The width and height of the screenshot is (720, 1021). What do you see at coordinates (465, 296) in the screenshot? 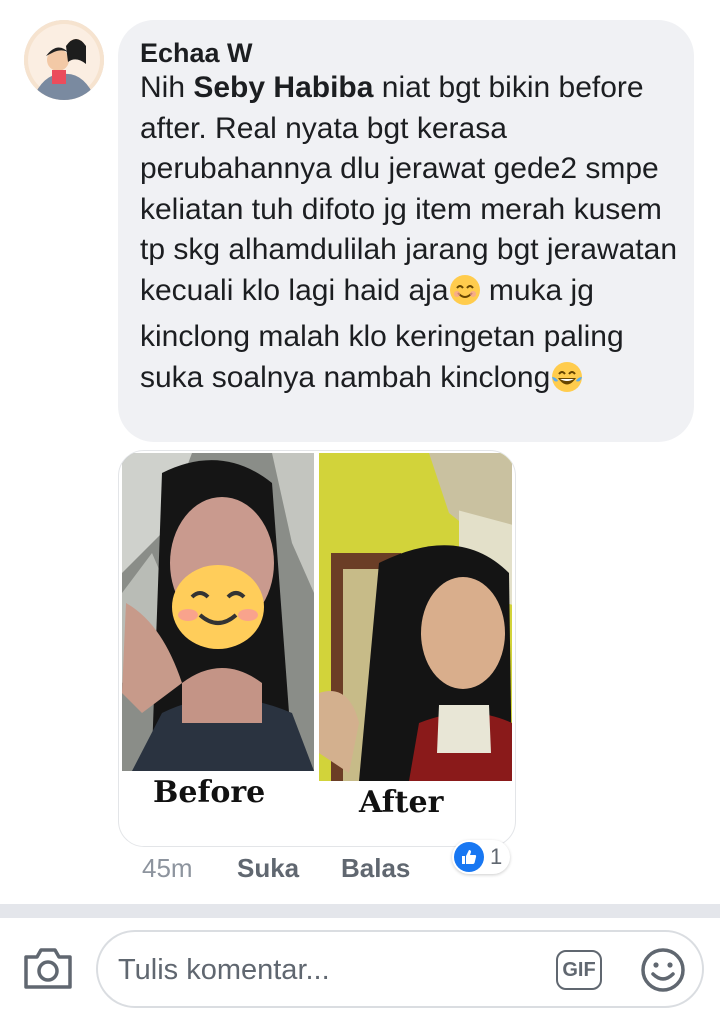
I see `smiling-face-emoji-icon` at bounding box center [465, 296].